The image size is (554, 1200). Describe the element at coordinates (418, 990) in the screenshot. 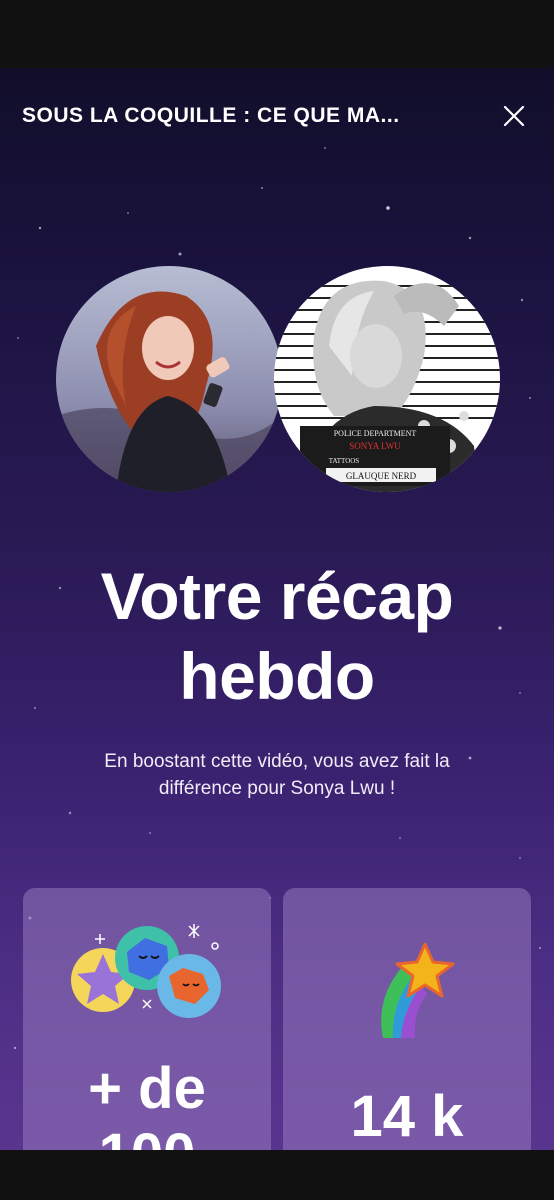

I see `shooting-star-illustration` at that location.